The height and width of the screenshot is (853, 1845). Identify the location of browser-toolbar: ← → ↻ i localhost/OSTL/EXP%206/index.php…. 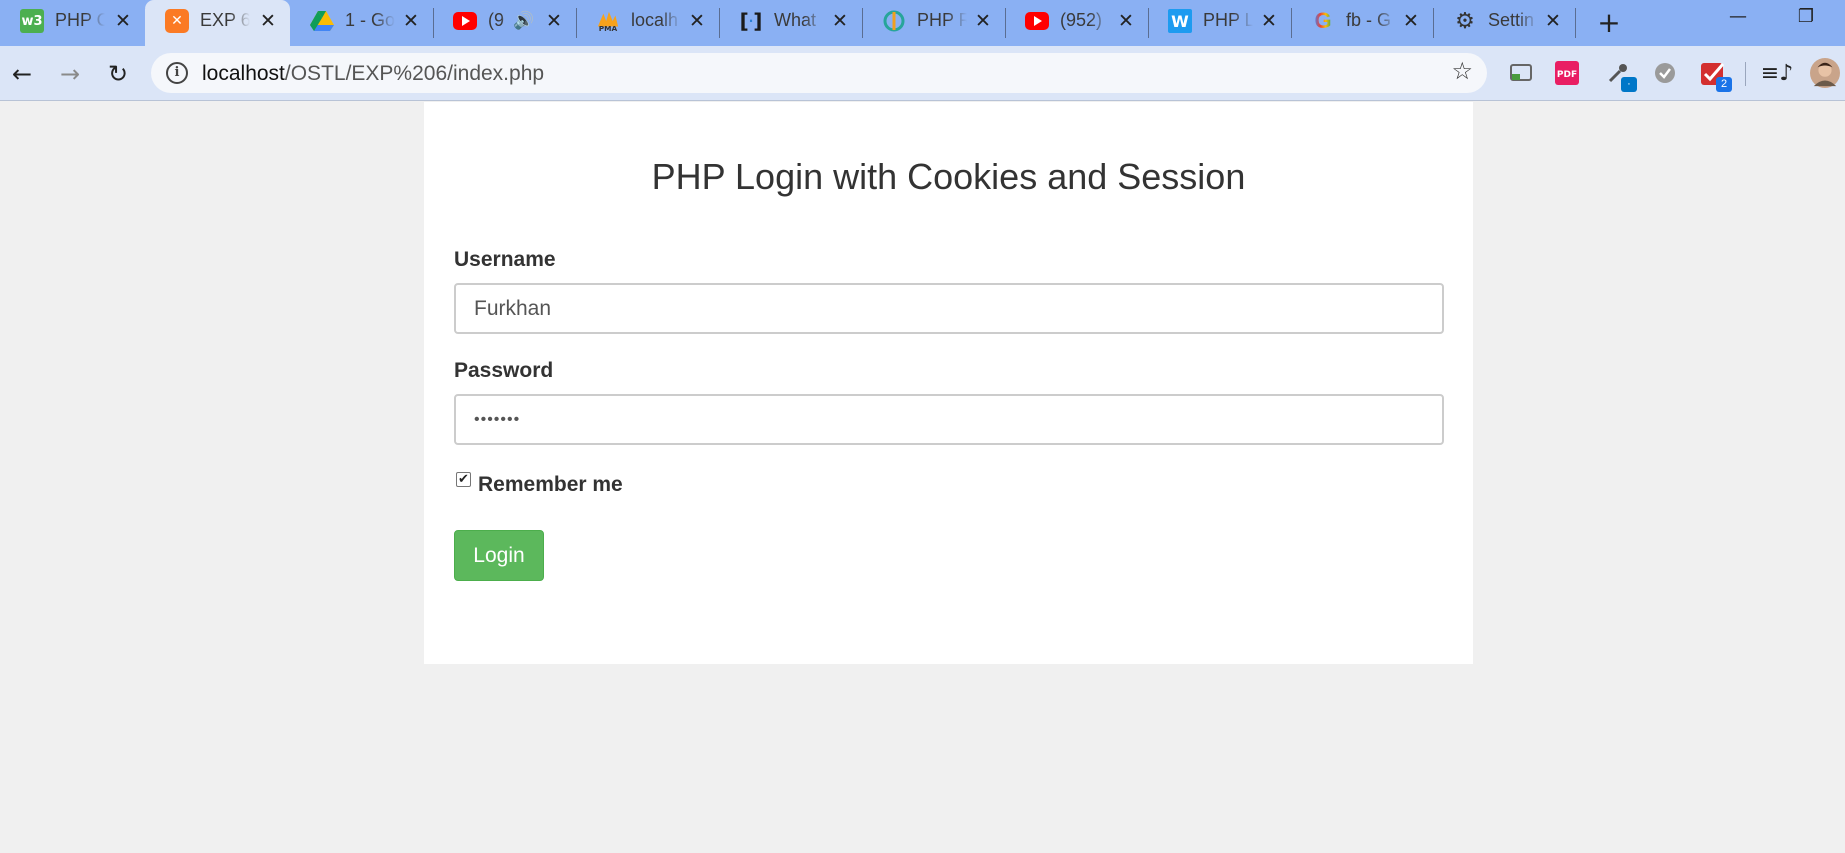
(922, 73).